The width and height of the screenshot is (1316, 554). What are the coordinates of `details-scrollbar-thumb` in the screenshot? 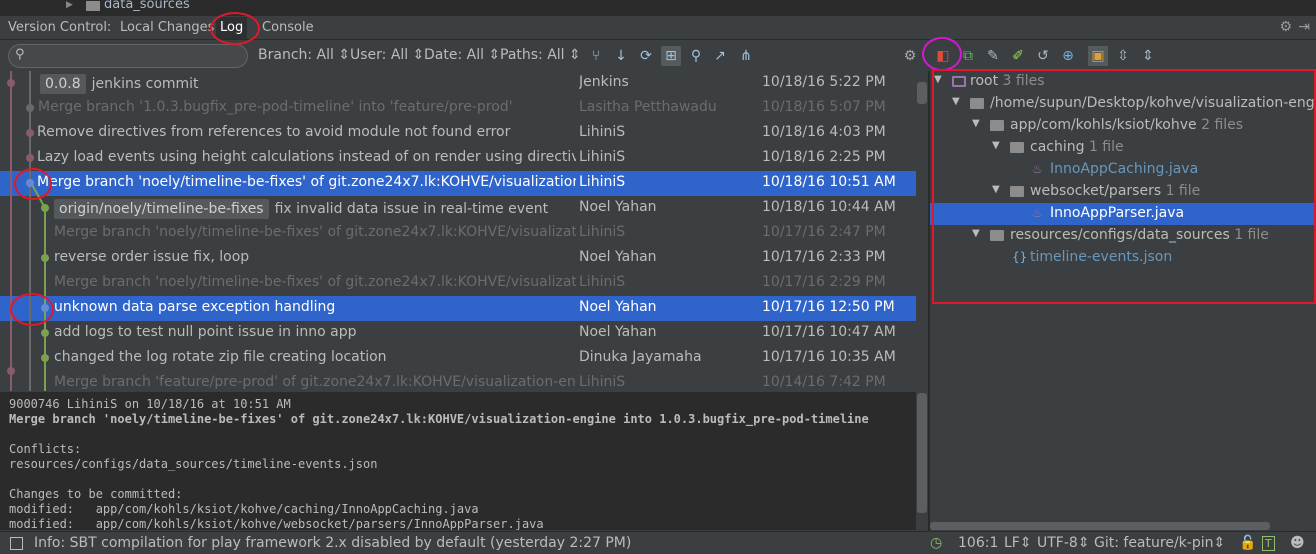 It's located at (922, 453).